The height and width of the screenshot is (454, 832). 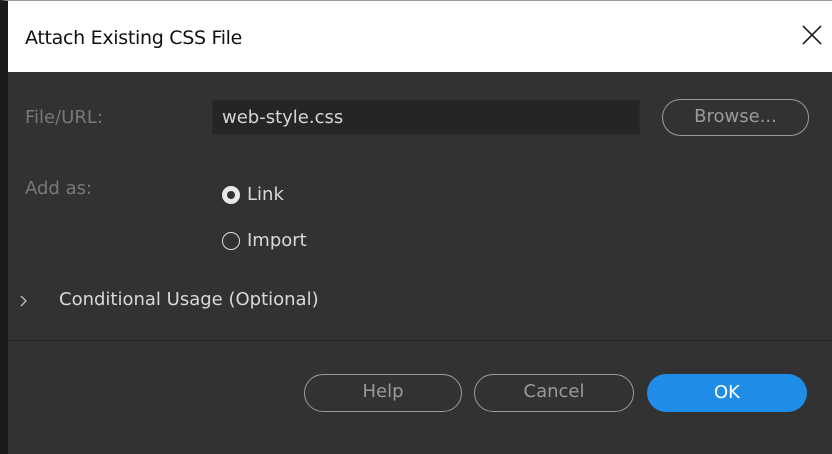 What do you see at coordinates (426, 117) in the screenshot?
I see `file-url-input` at bounding box center [426, 117].